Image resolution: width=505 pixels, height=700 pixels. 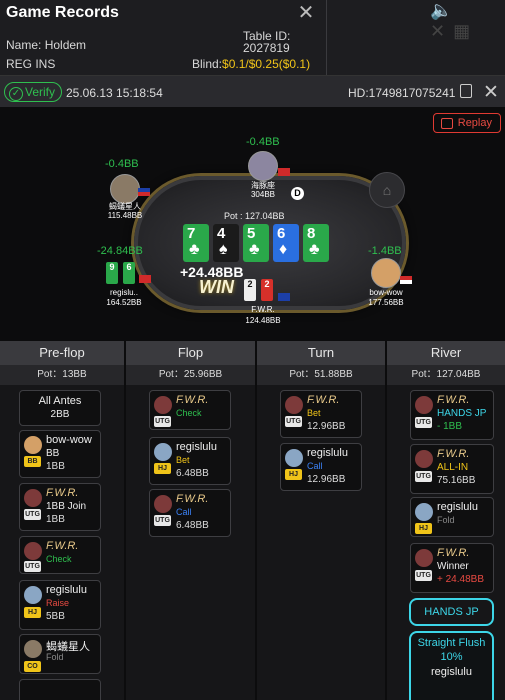 I want to click on name-label: Name:, so click(x=24, y=45).